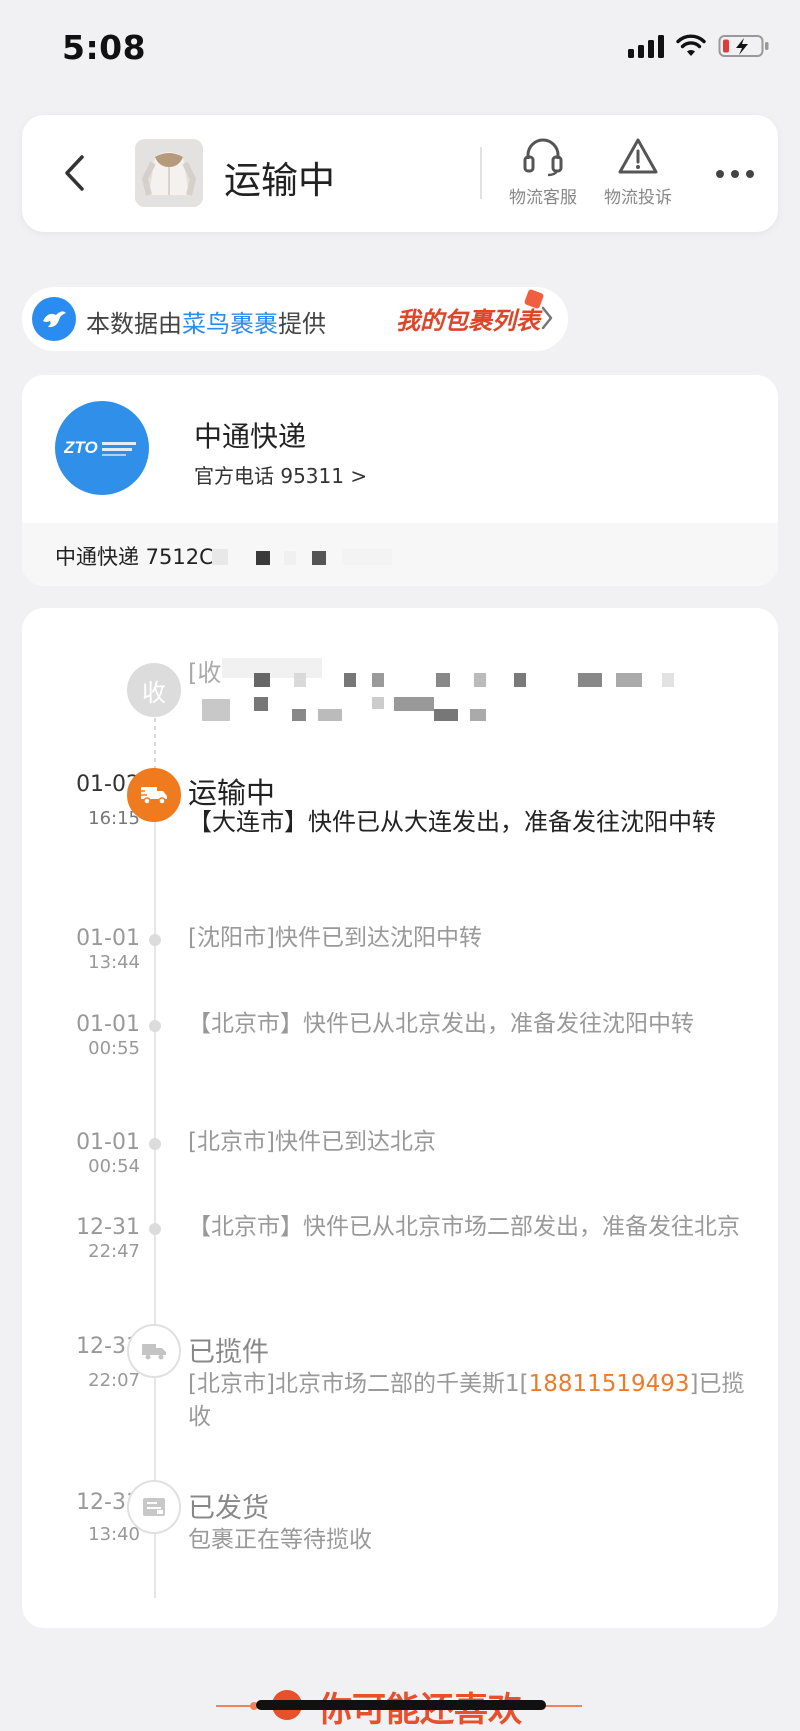 The image size is (800, 1731). Describe the element at coordinates (312, 1142) in the screenshot. I see `event-description: [北京市]快件已到达北京` at that location.